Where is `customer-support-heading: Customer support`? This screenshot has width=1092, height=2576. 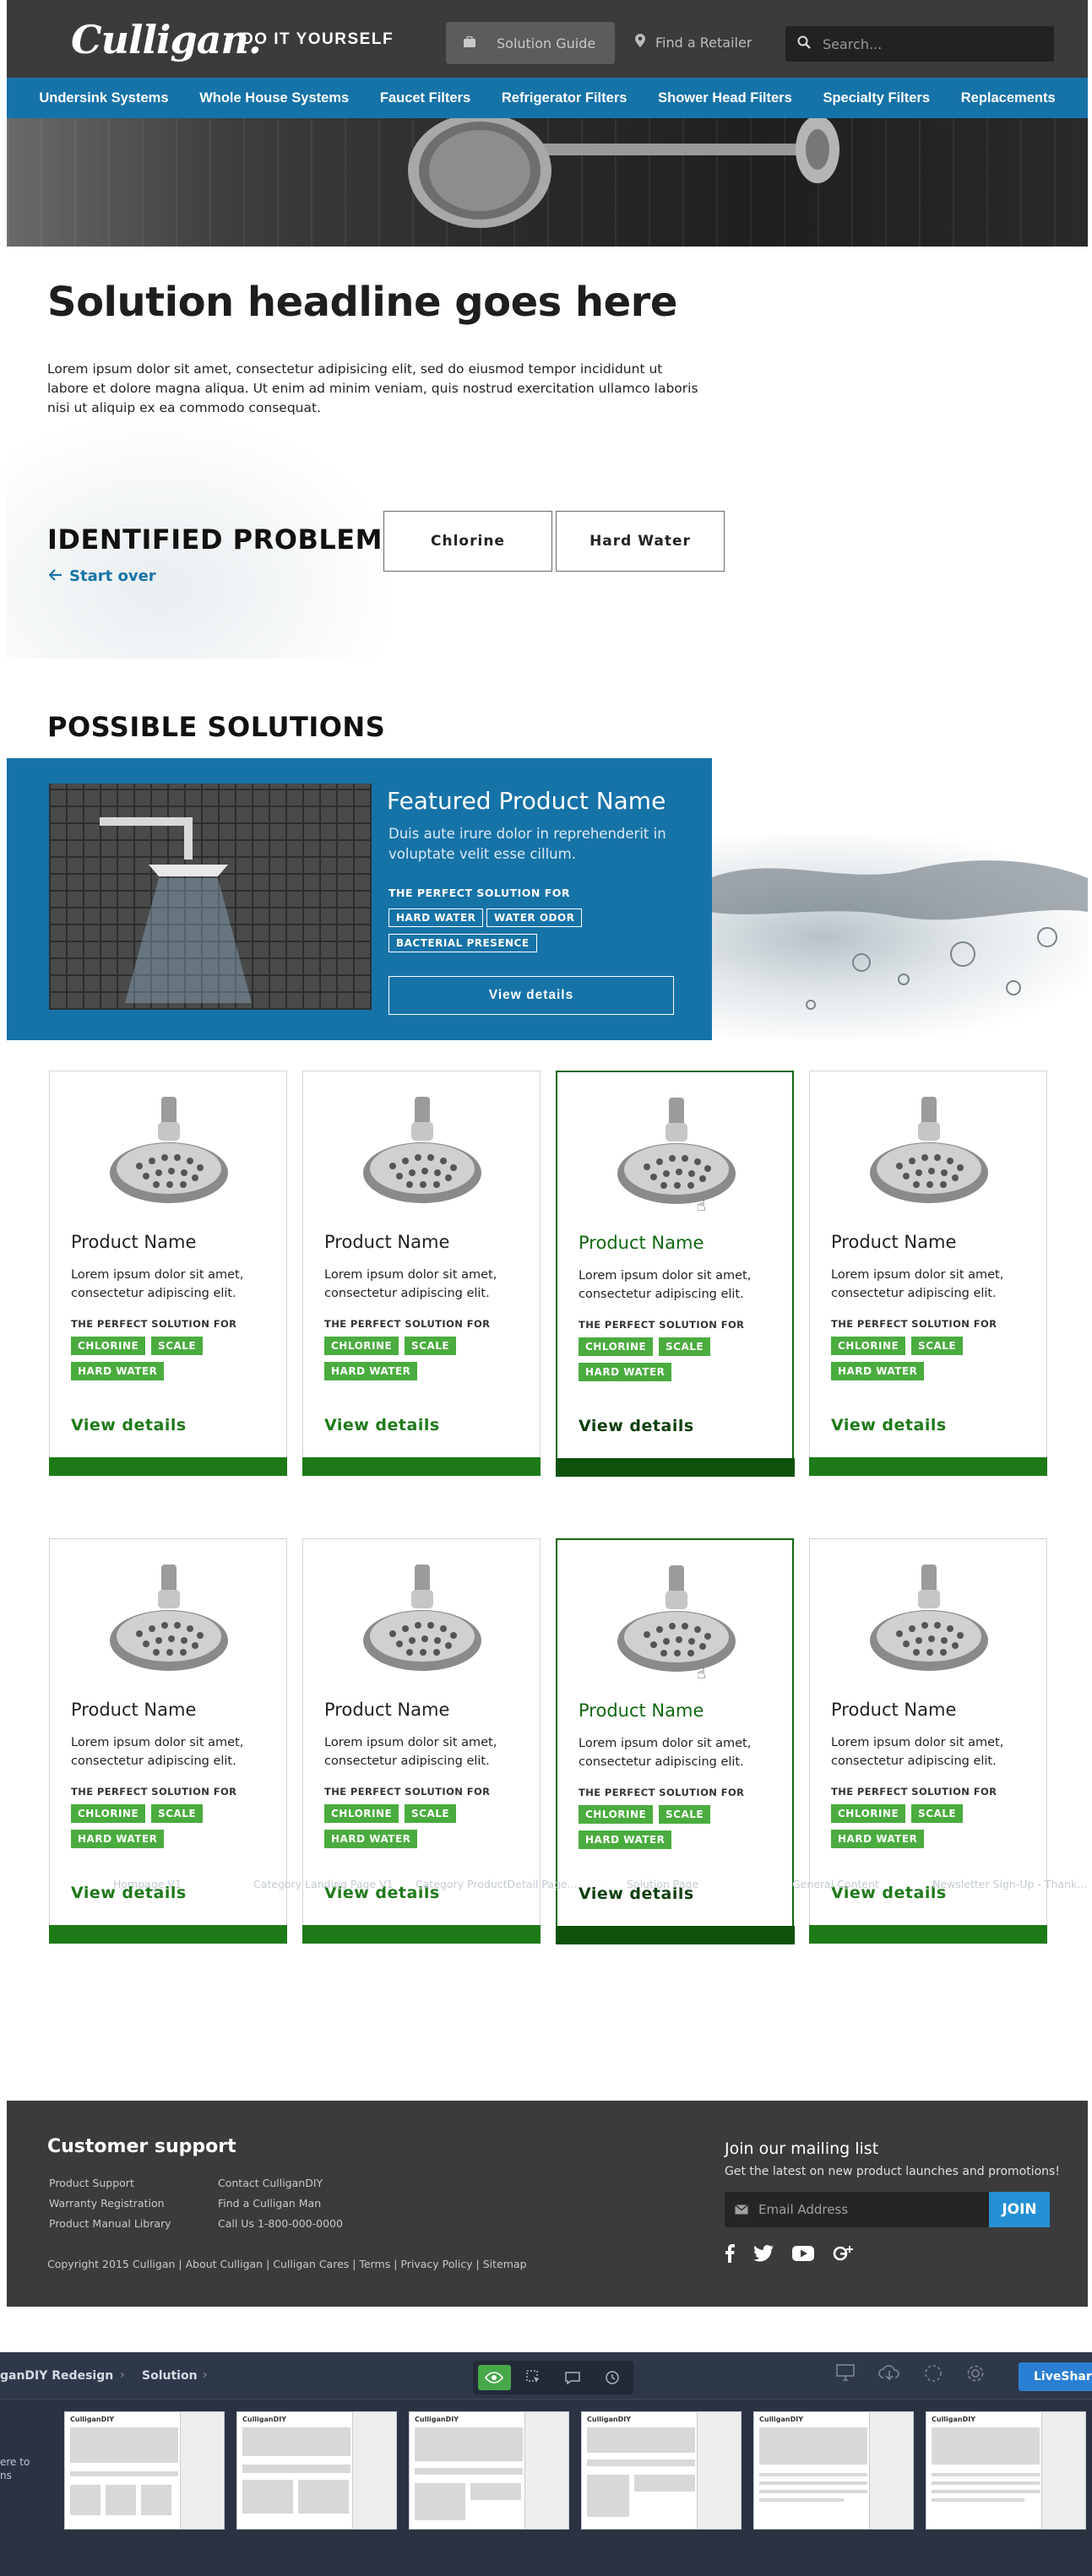 customer-support-heading: Customer support is located at coordinates (141, 2147).